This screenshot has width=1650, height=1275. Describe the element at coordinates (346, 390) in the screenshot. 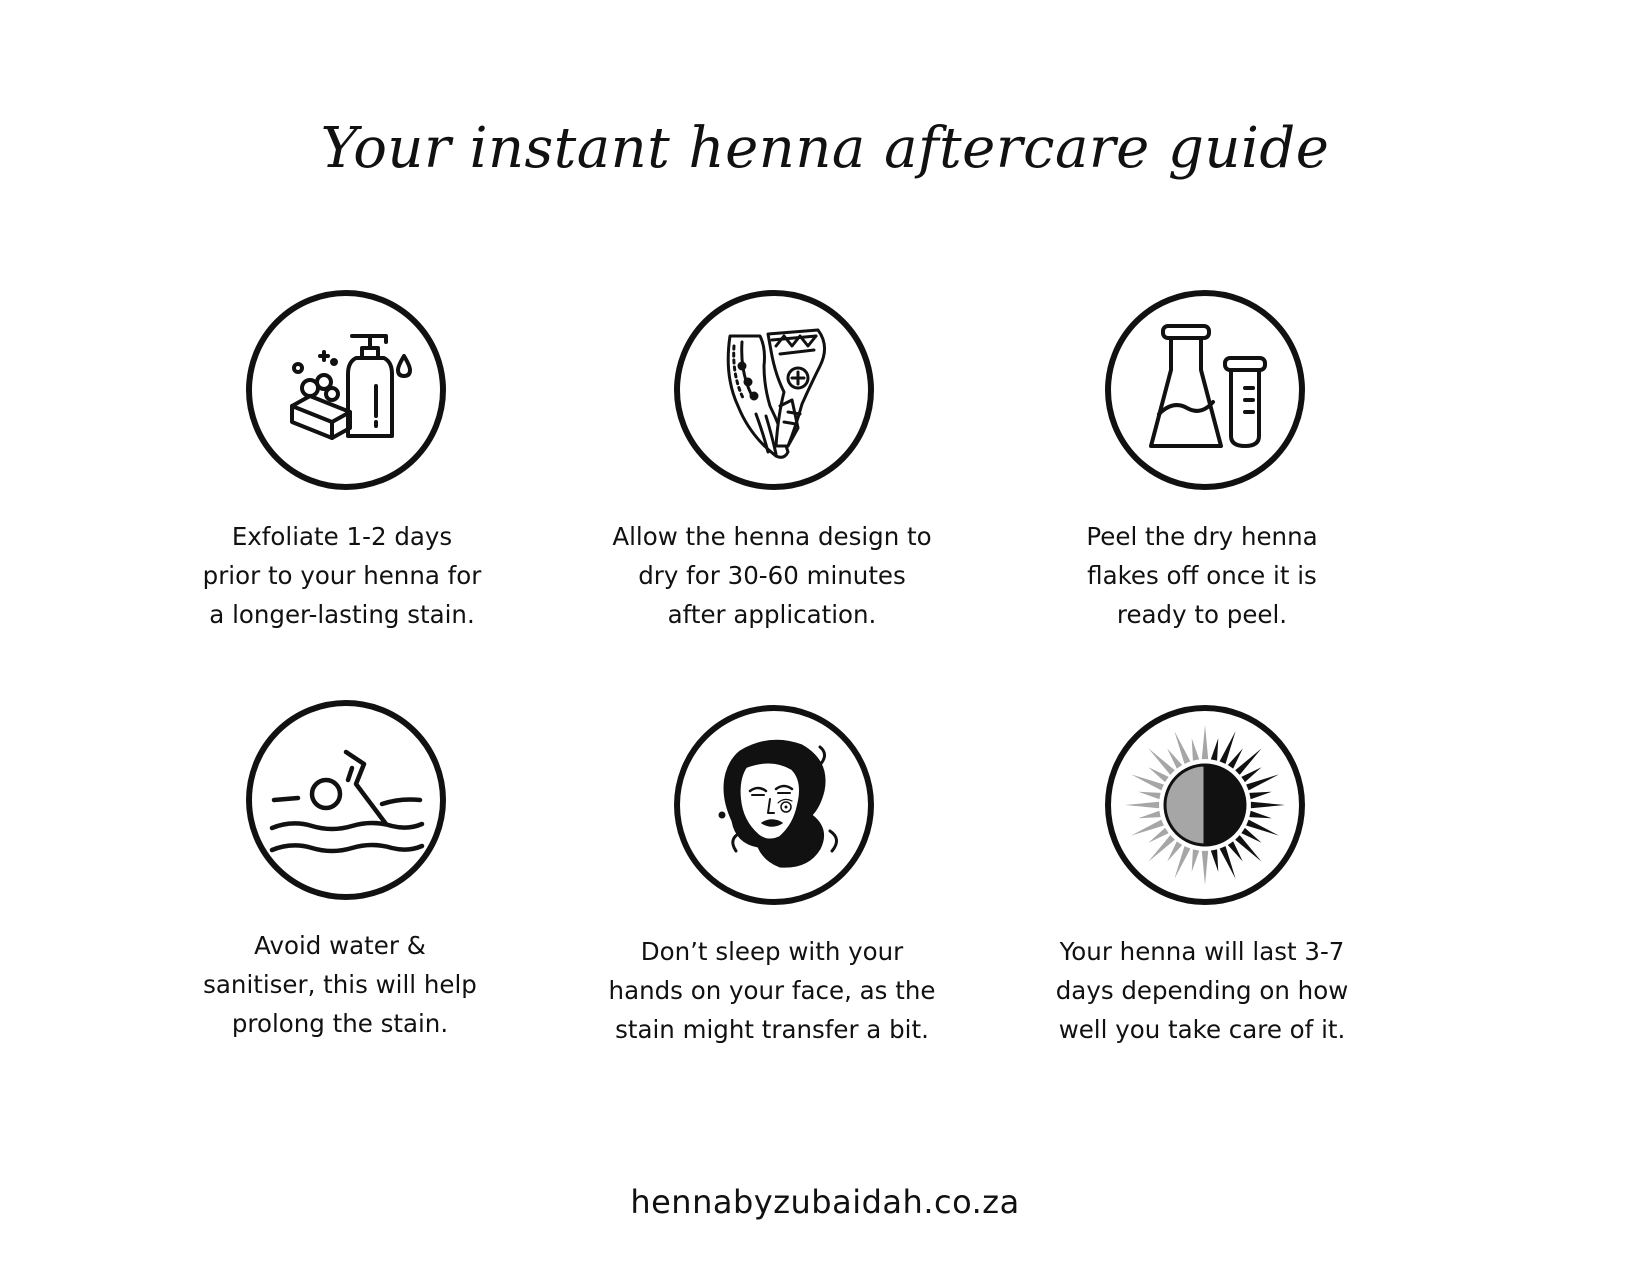

I see `soap-bottle-icon` at that location.